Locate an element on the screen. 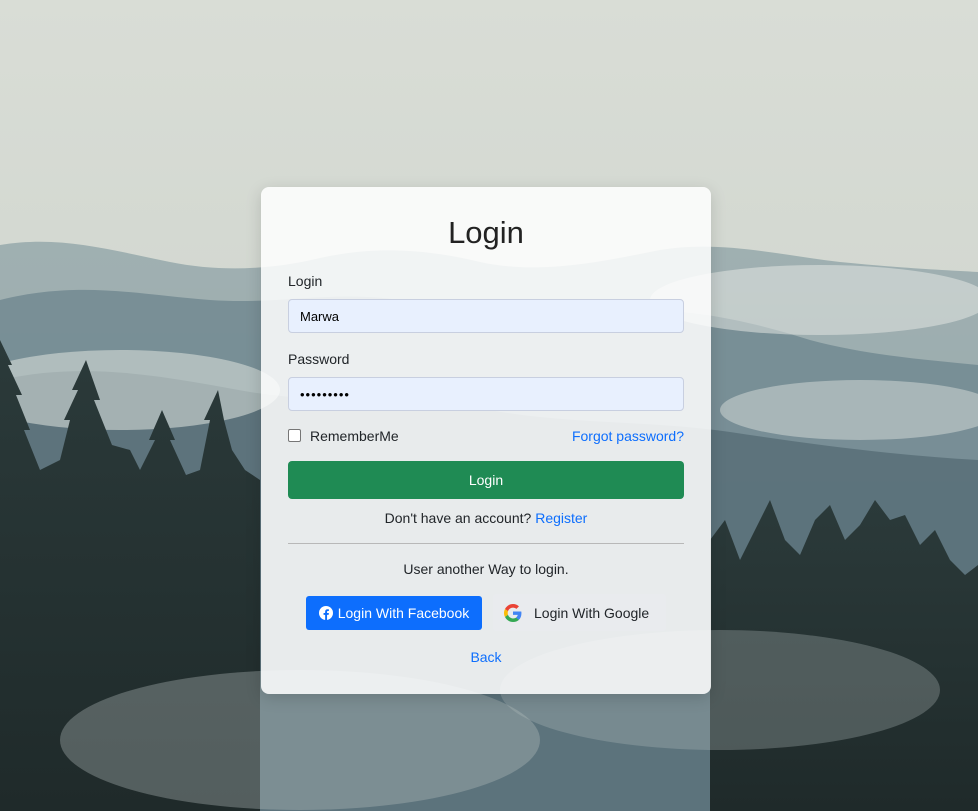 This screenshot has height=811, width=978. login-label: Login is located at coordinates (305, 281).